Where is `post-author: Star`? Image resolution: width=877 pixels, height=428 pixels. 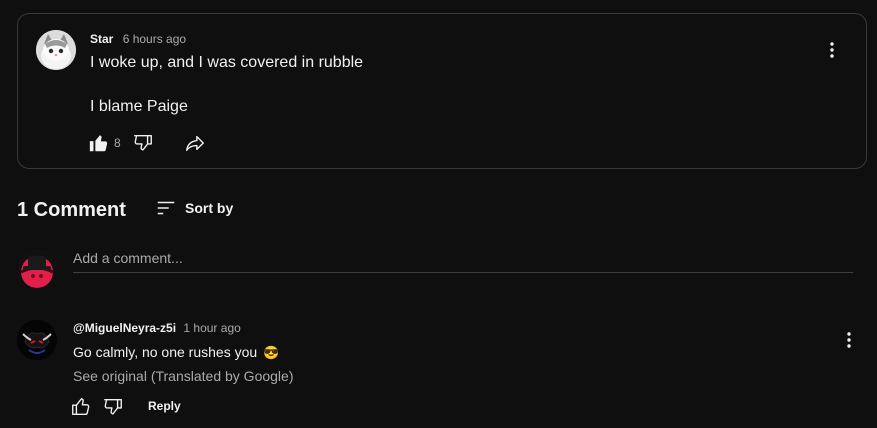
post-author: Star is located at coordinates (101, 39).